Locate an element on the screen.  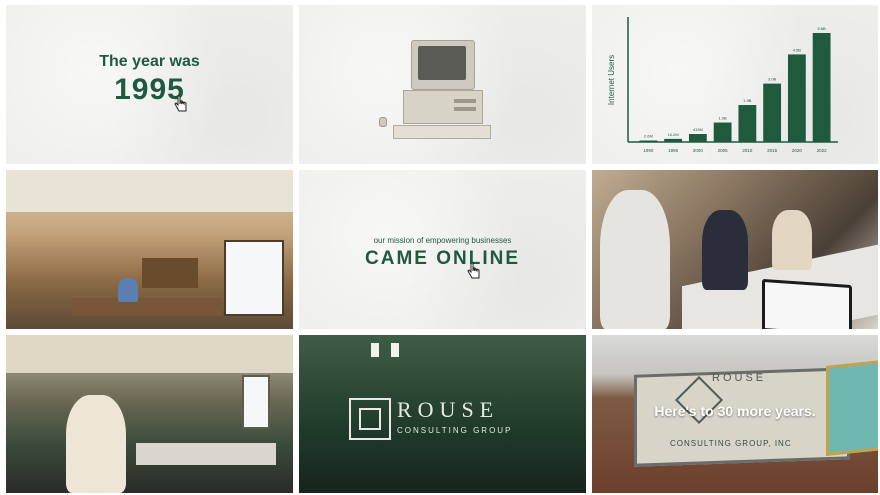
bar-2022 is located at coordinates (821, 87).